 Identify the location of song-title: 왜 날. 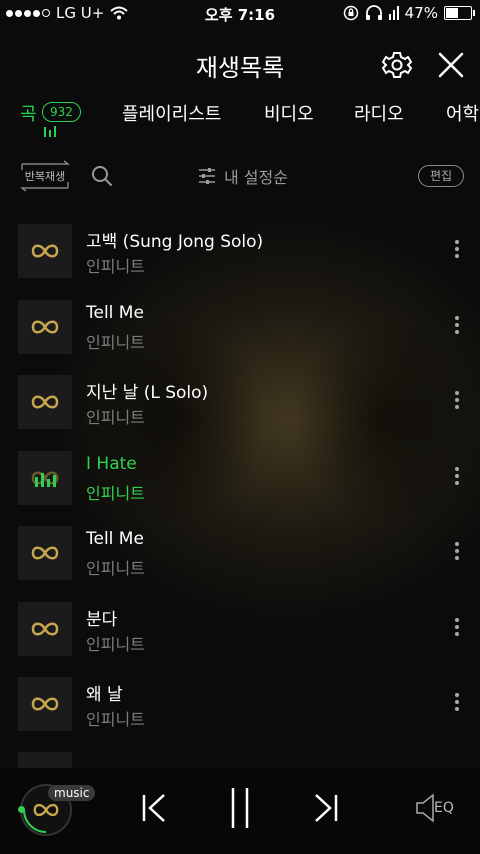
(104, 695).